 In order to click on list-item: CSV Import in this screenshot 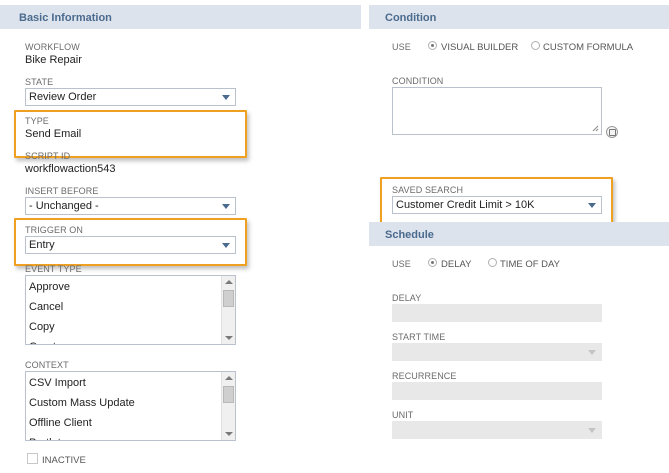, I will do `click(57, 383)`.